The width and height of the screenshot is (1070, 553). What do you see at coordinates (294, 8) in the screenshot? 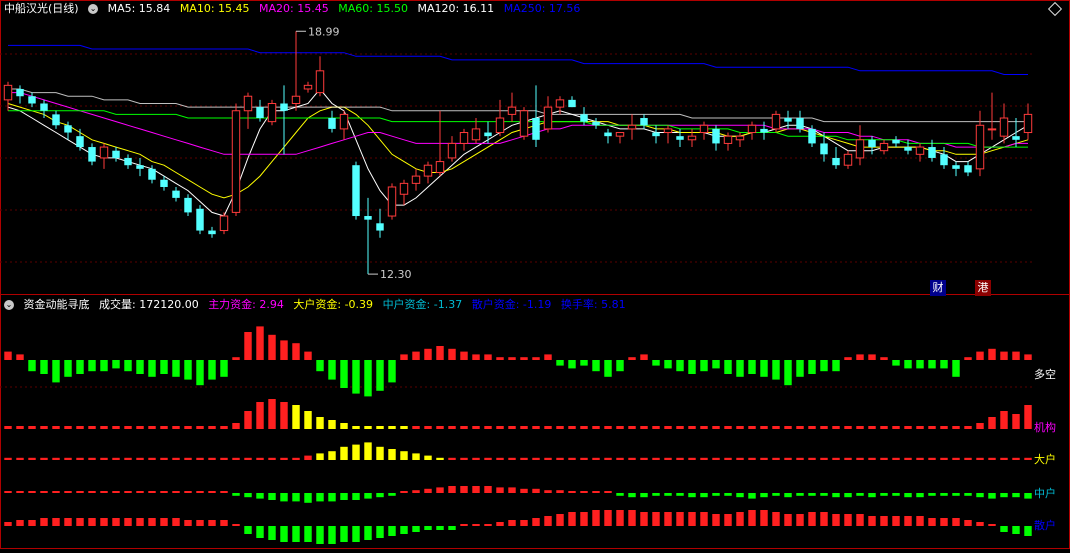
I see `ma20-label: MA20: 15.45` at bounding box center [294, 8].